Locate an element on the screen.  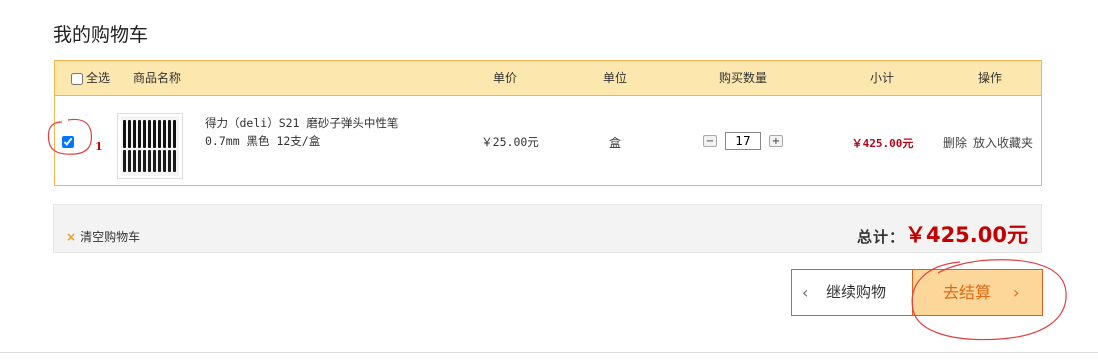
item-subtotal: ￥425.00元 is located at coordinates (882, 143).